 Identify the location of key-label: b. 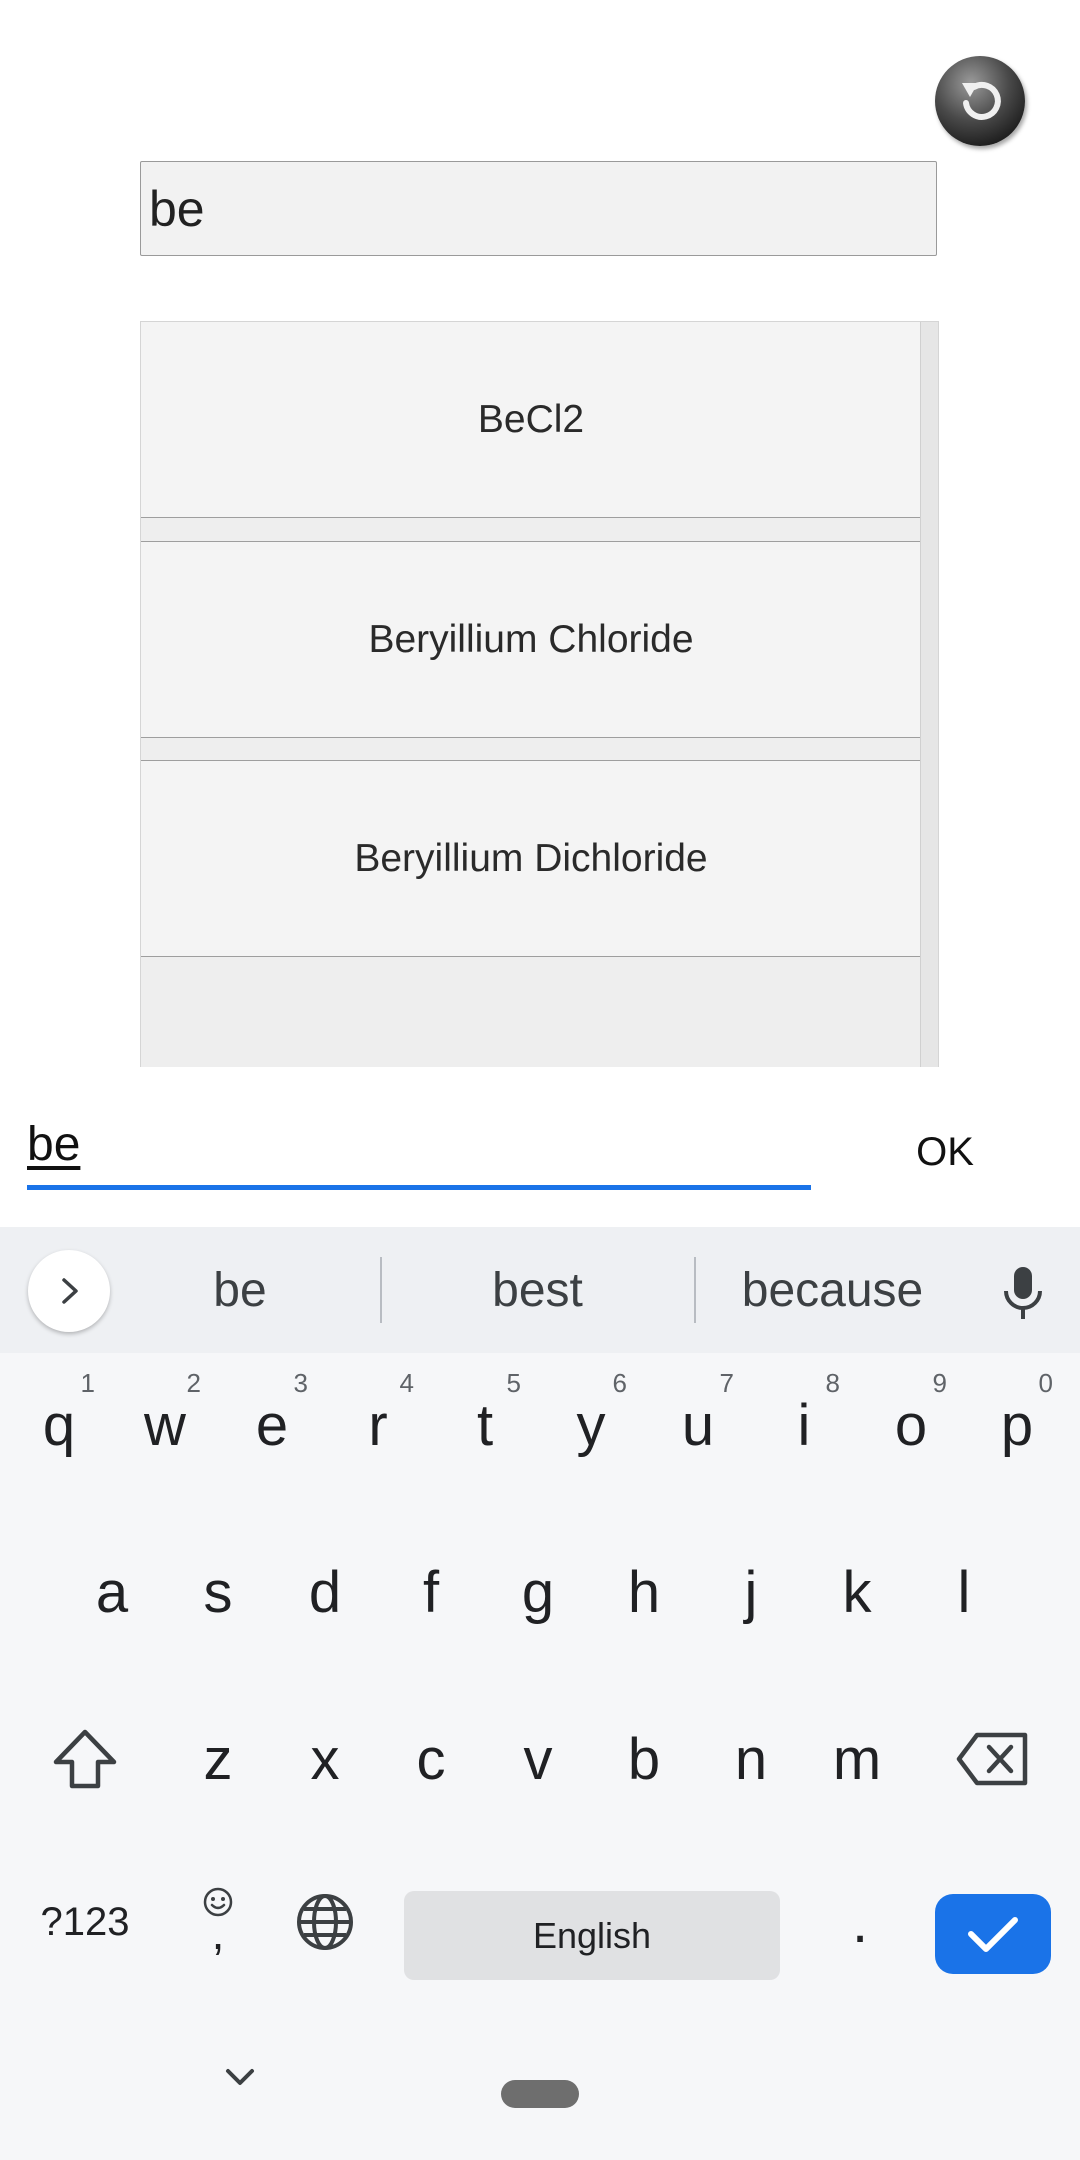
(644, 1759).